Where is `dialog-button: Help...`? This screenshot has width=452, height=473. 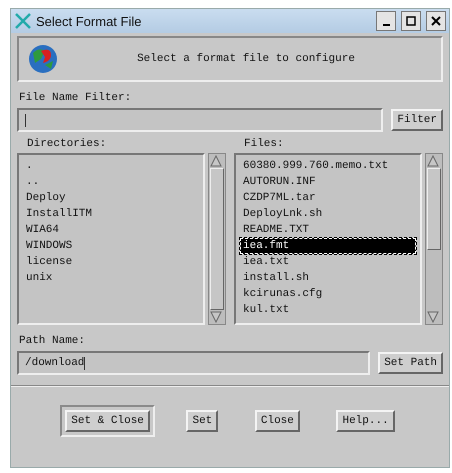
dialog-button: Help... is located at coordinates (365, 421).